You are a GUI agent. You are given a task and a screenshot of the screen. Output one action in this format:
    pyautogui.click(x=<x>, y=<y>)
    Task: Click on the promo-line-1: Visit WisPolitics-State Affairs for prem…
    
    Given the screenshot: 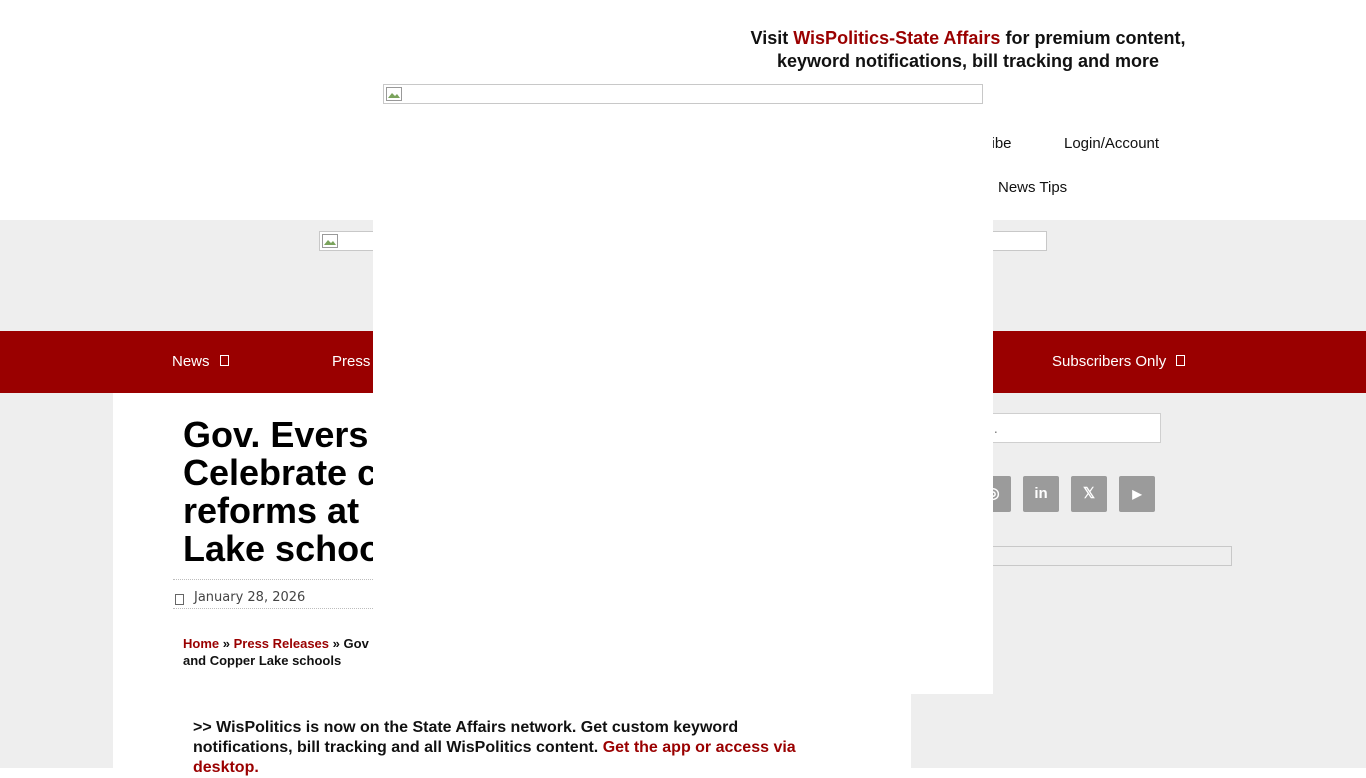 What is the action you would take?
    pyautogui.click(x=968, y=38)
    